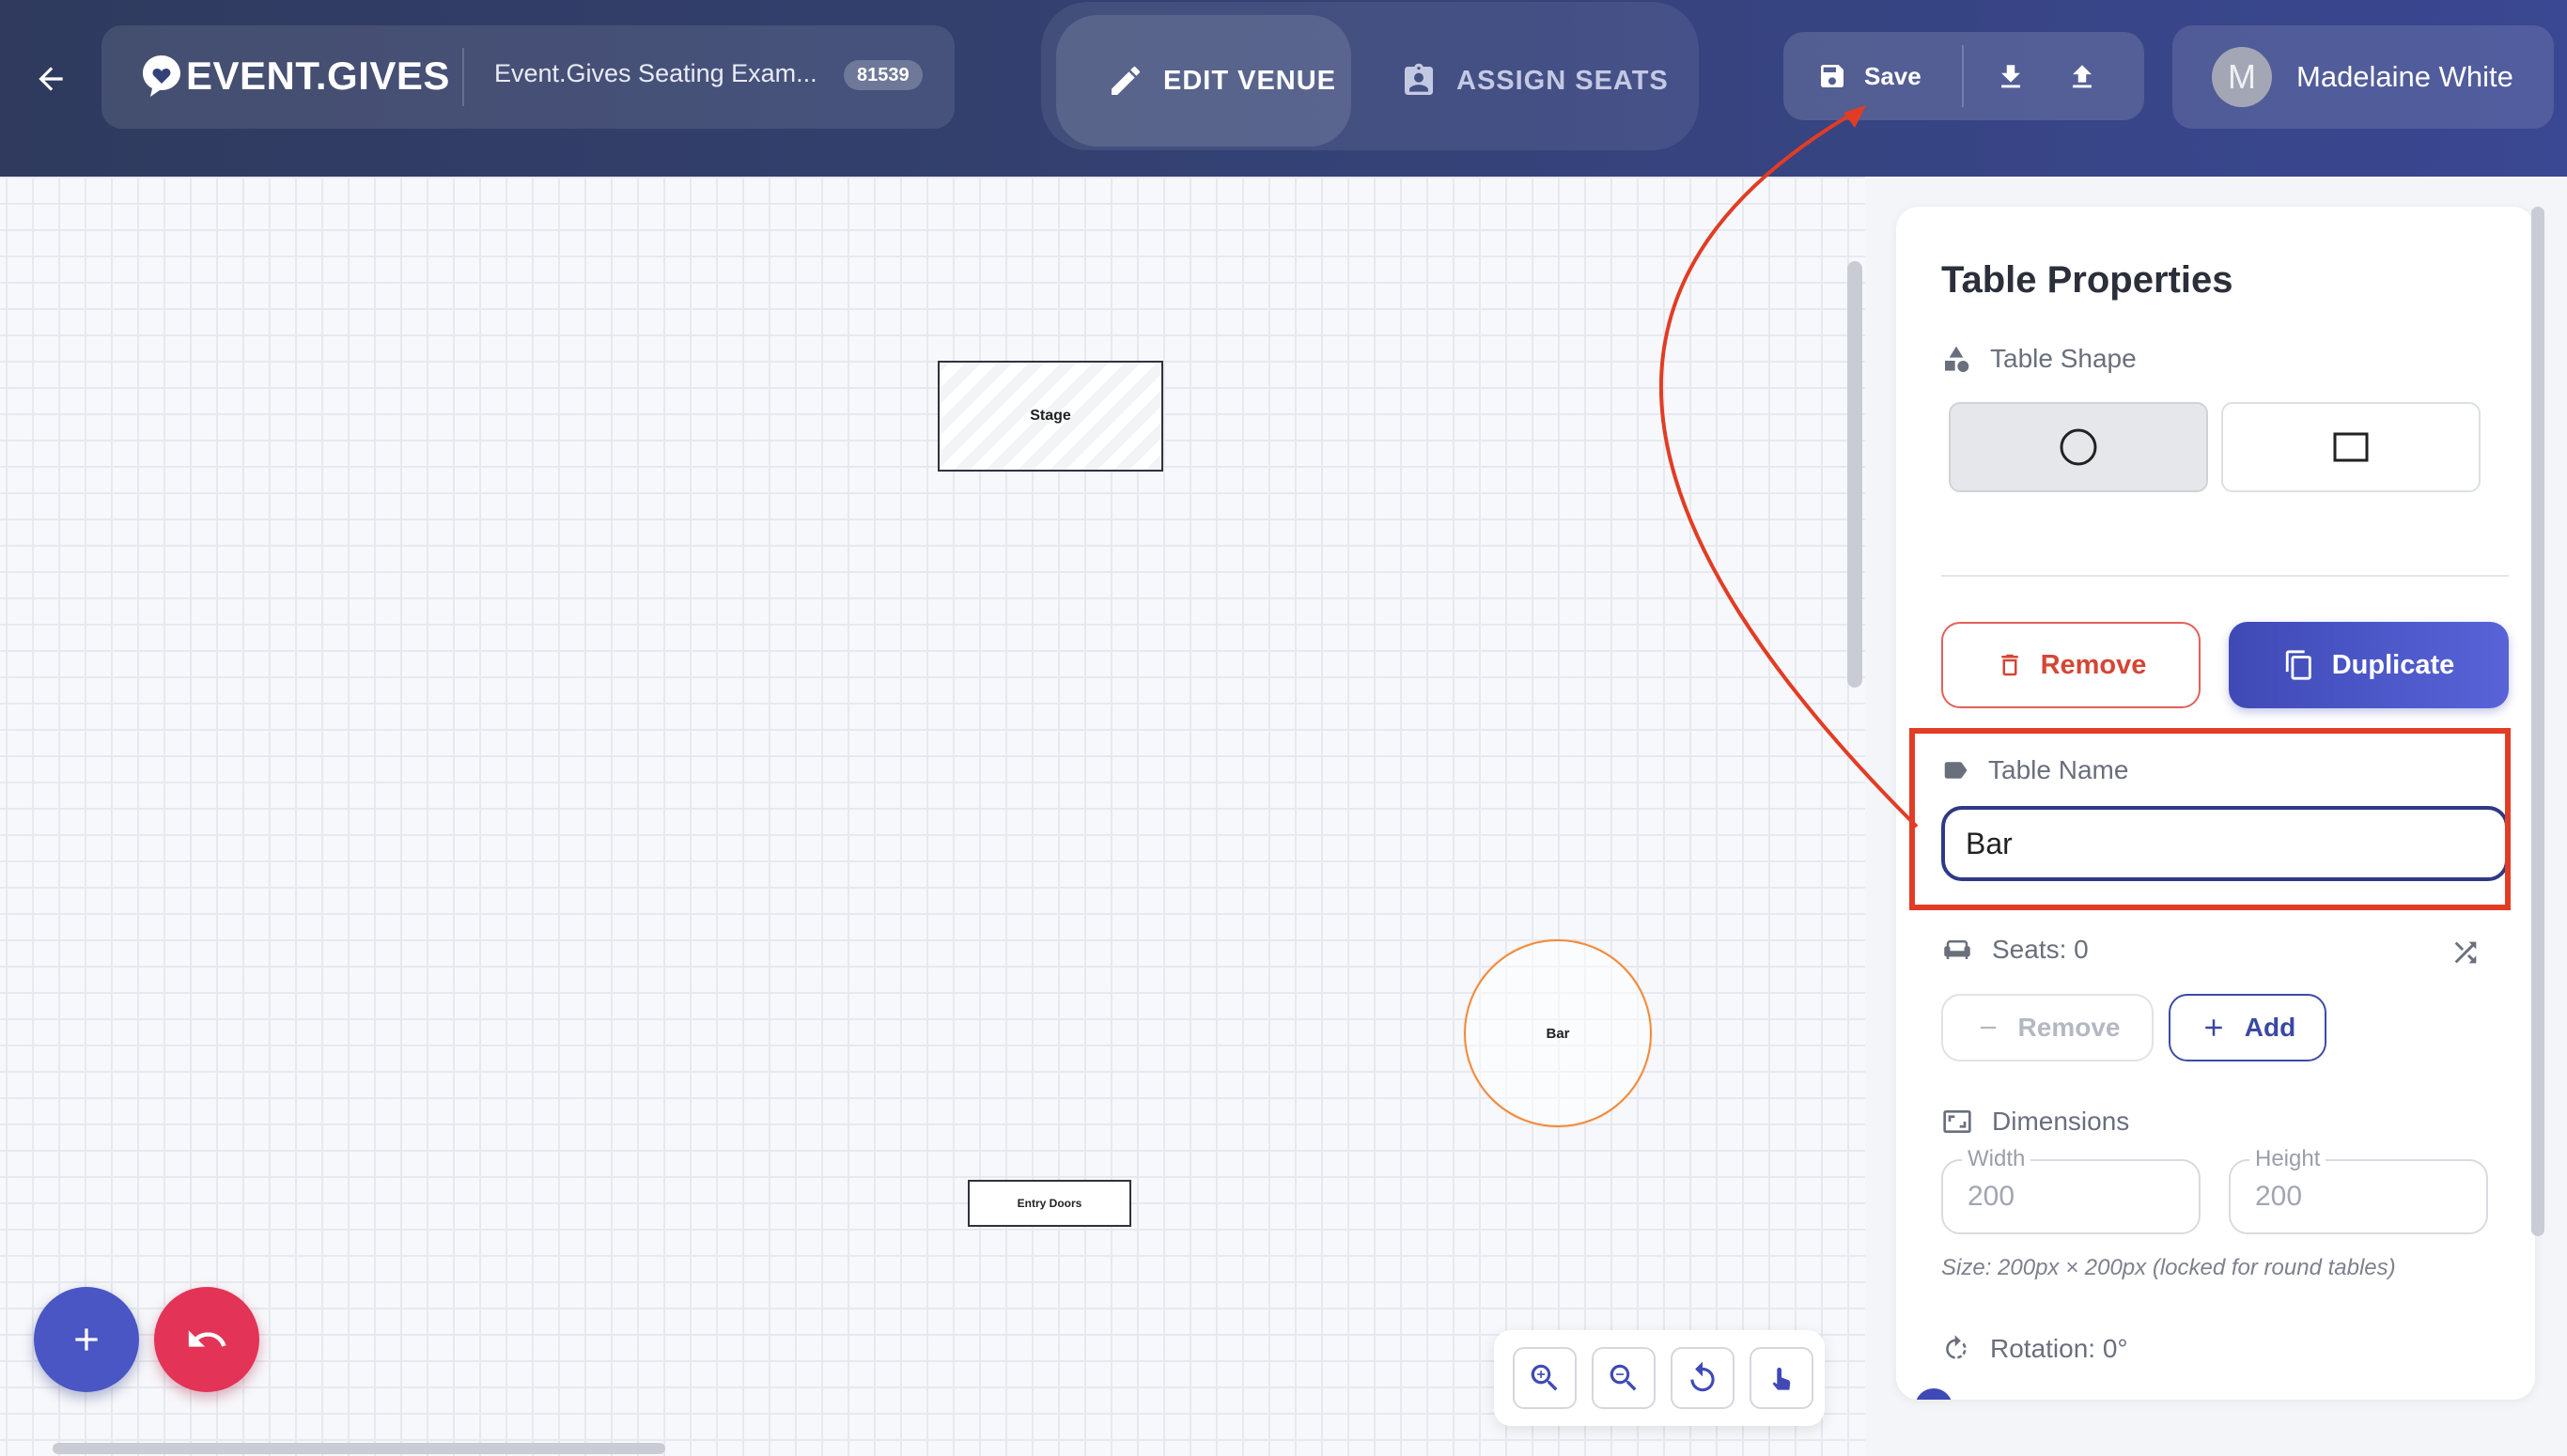 Image resolution: width=2567 pixels, height=1456 pixels. What do you see at coordinates (2069, 1027) in the screenshot?
I see `remove-seat-label: Remove` at bounding box center [2069, 1027].